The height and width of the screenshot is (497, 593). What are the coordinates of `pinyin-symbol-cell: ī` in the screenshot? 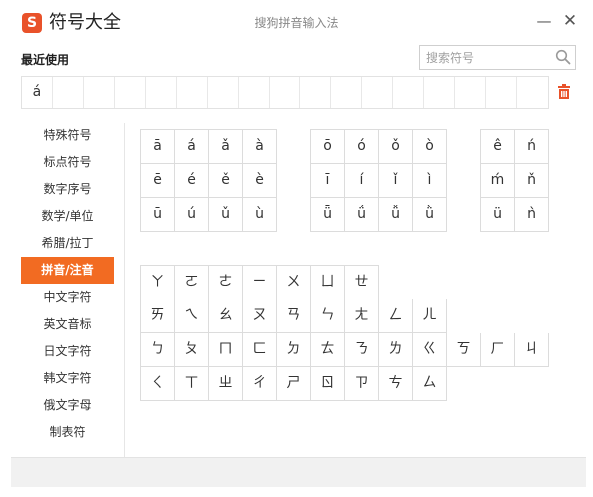 It's located at (328, 181).